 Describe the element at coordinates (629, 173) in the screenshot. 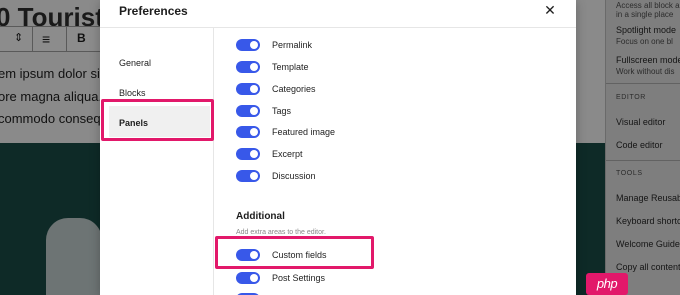

I see `menu-heading-tools: TOOLS` at that location.